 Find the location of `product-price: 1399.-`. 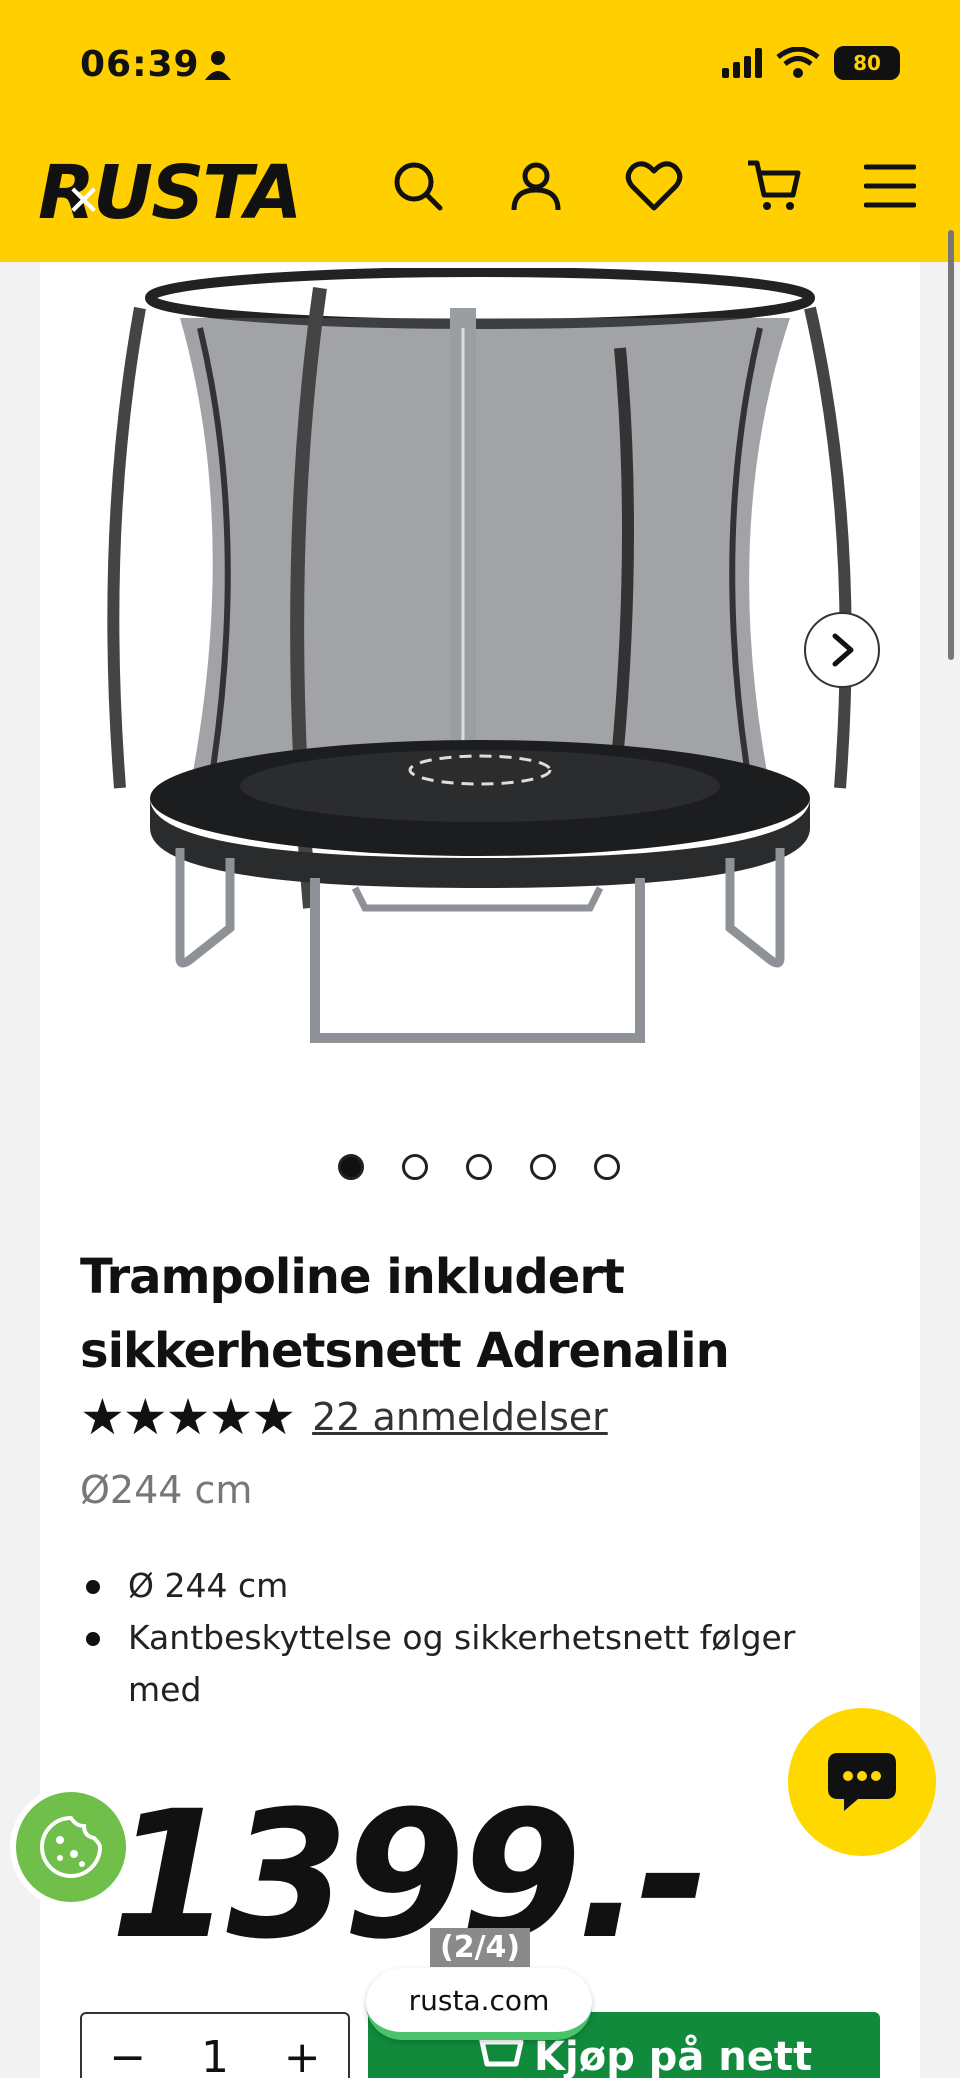

product-price: 1399.- is located at coordinates (410, 1875).